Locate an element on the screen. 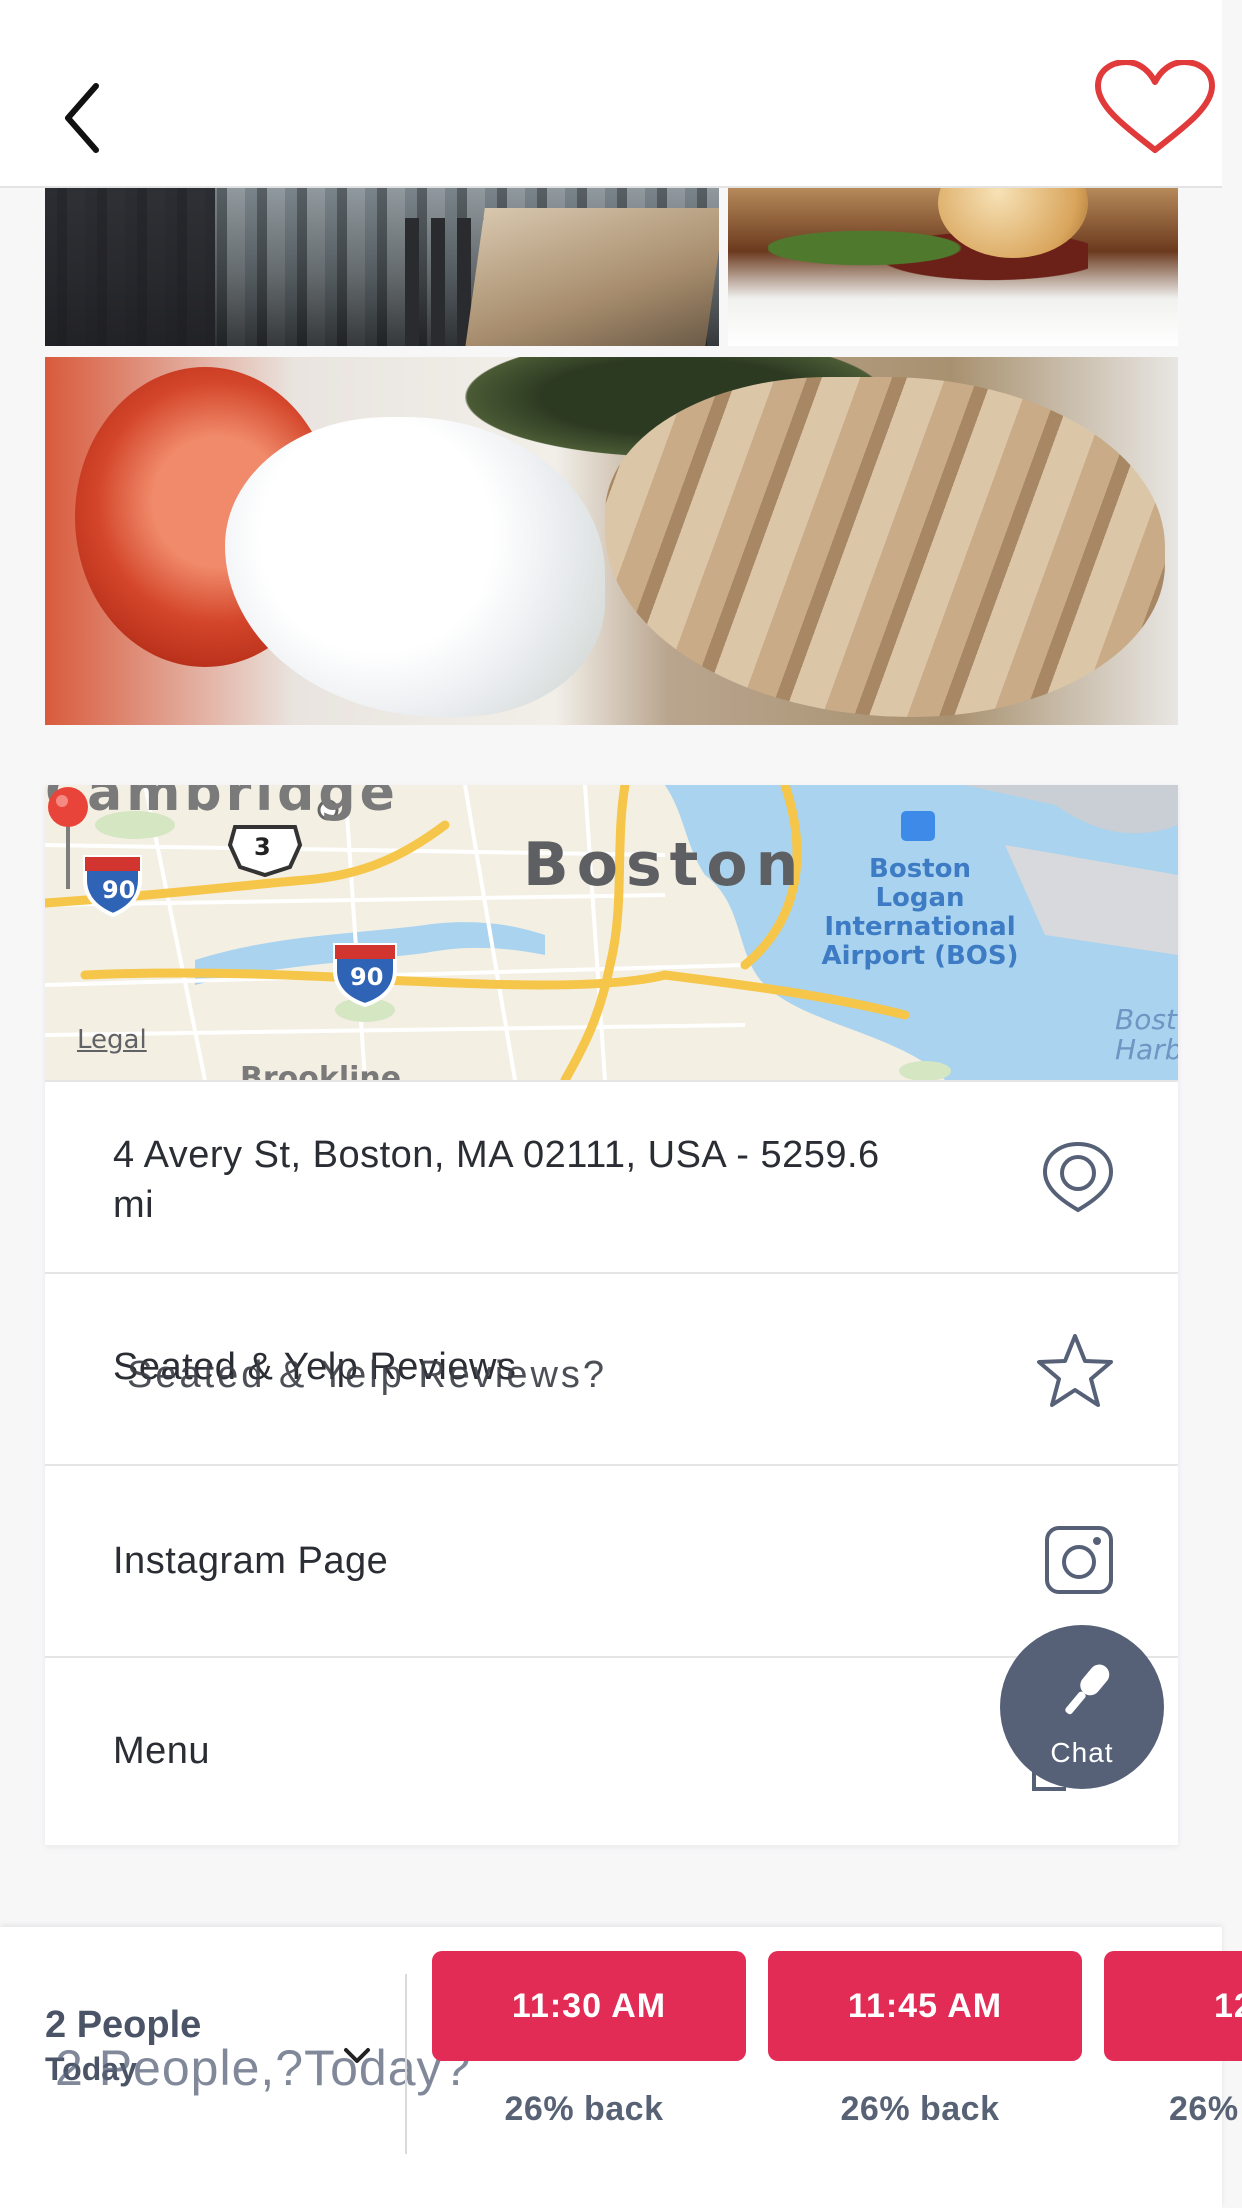 This screenshot has height=2208, width=1242. instagram-label: Instagram Page is located at coordinates (251, 1561).